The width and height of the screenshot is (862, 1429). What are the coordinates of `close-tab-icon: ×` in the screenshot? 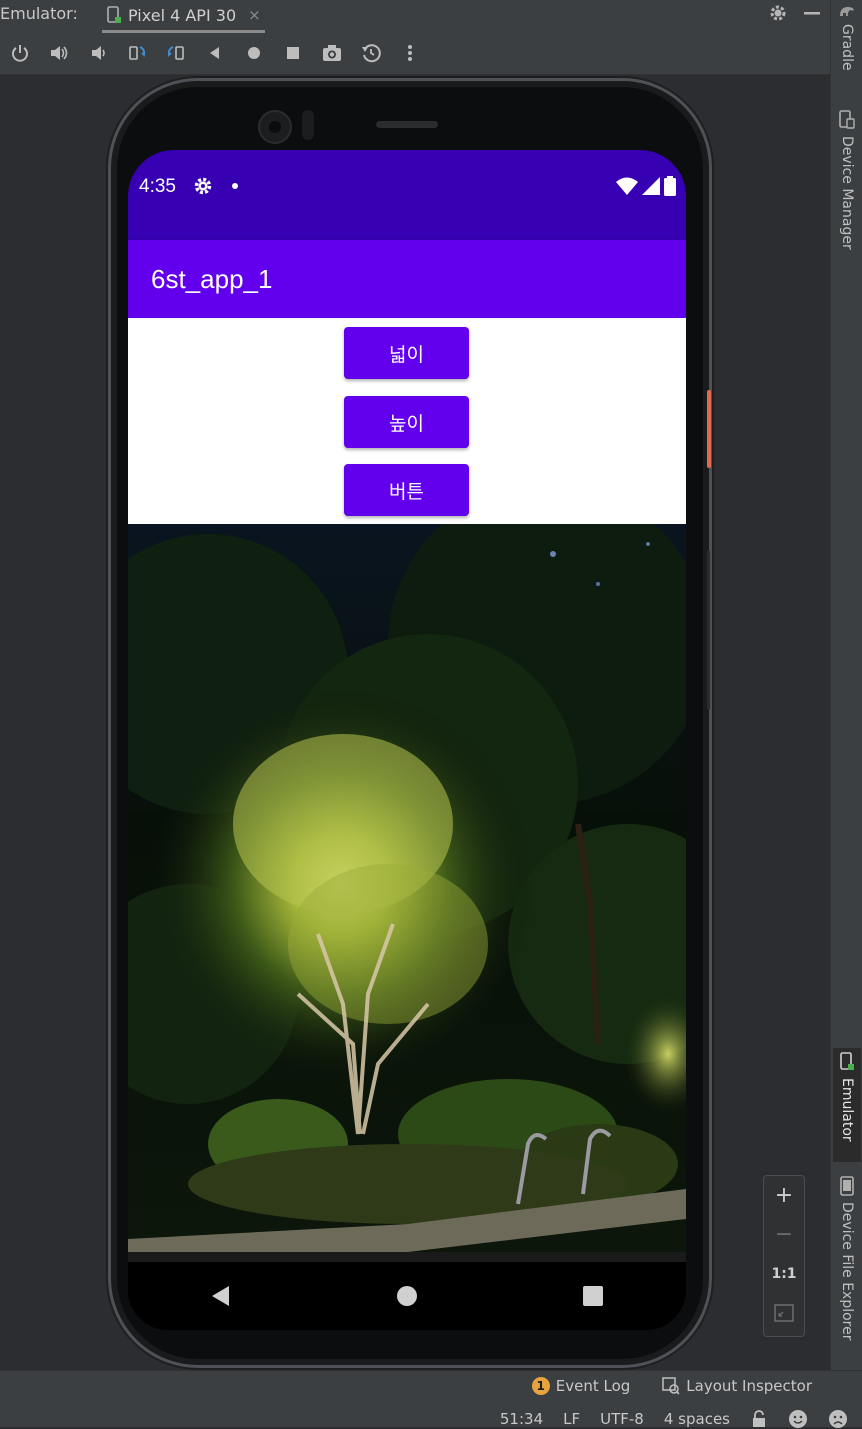 It's located at (254, 15).